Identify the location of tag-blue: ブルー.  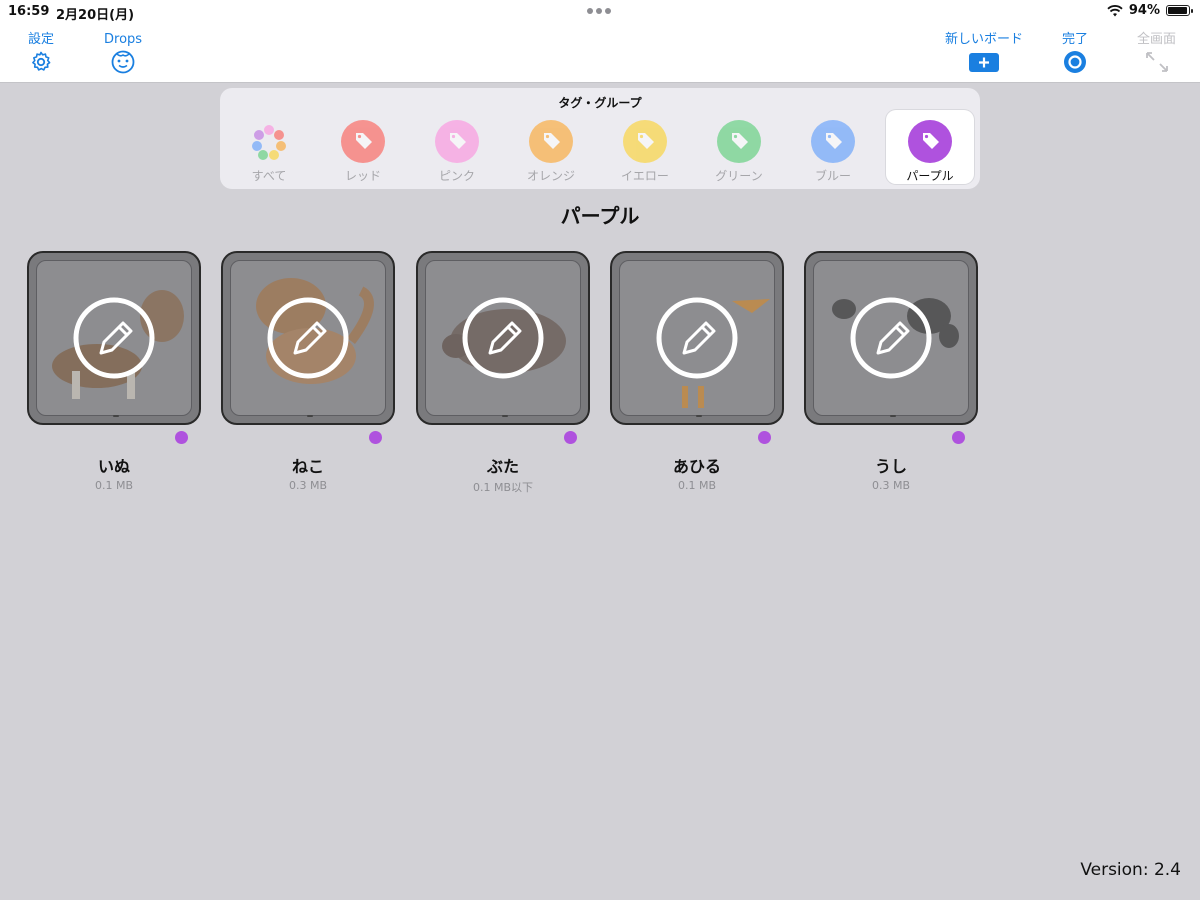
(833, 147).